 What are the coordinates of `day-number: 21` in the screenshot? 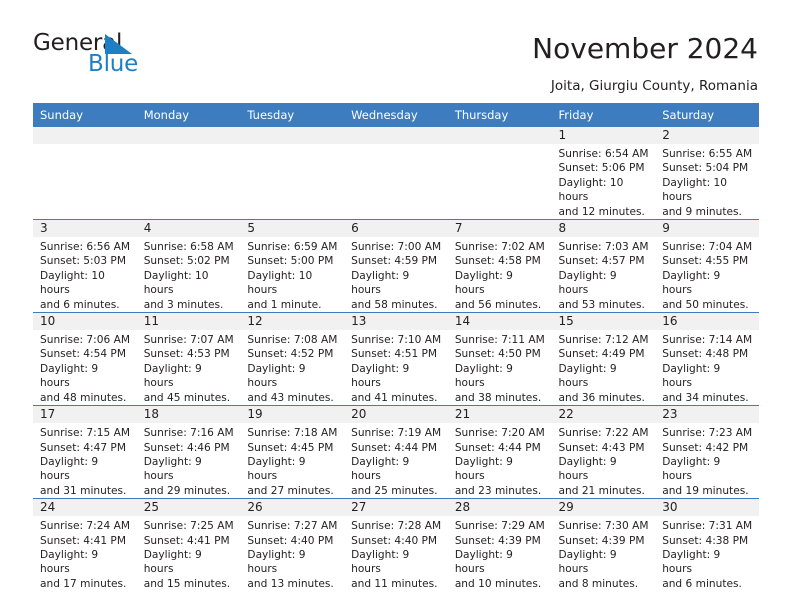 It's located at (499, 415).